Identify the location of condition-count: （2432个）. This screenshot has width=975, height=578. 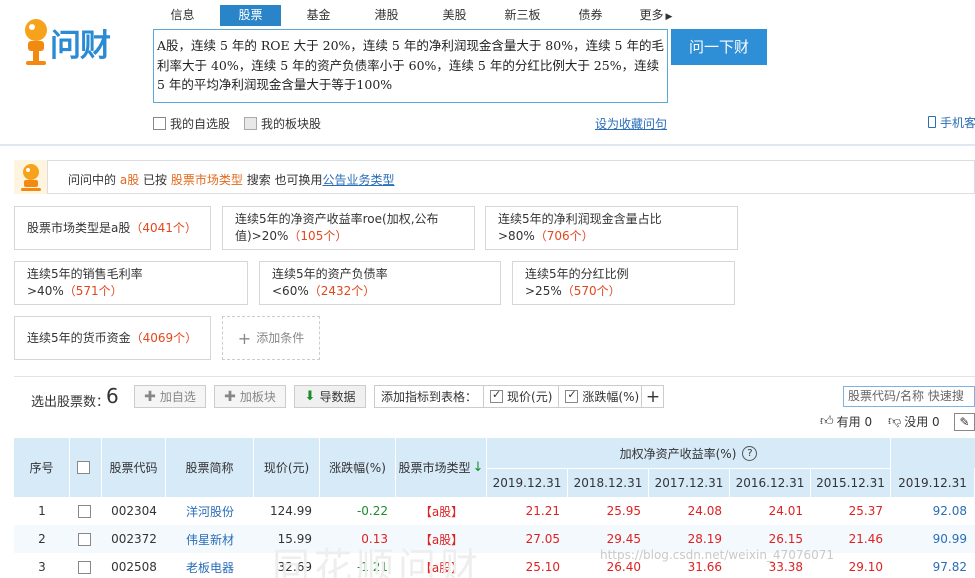
(342, 291).